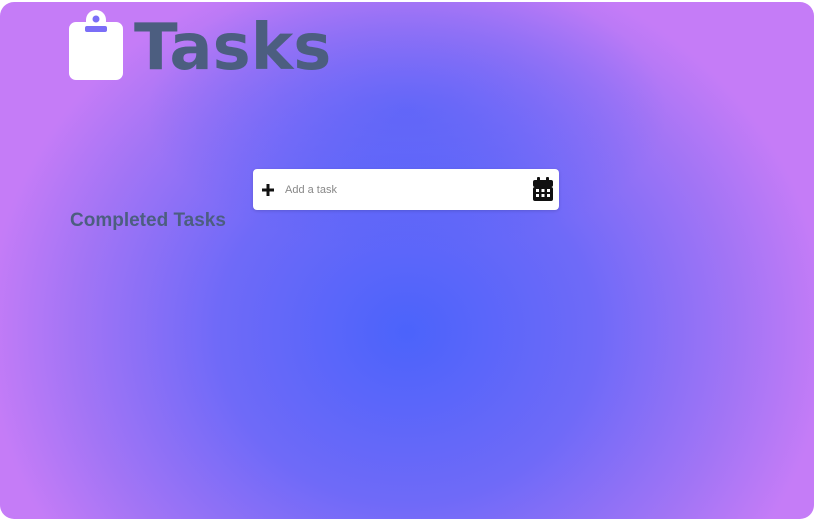 This screenshot has width=814, height=519. What do you see at coordinates (543, 189) in the screenshot?
I see `calendar-icon` at bounding box center [543, 189].